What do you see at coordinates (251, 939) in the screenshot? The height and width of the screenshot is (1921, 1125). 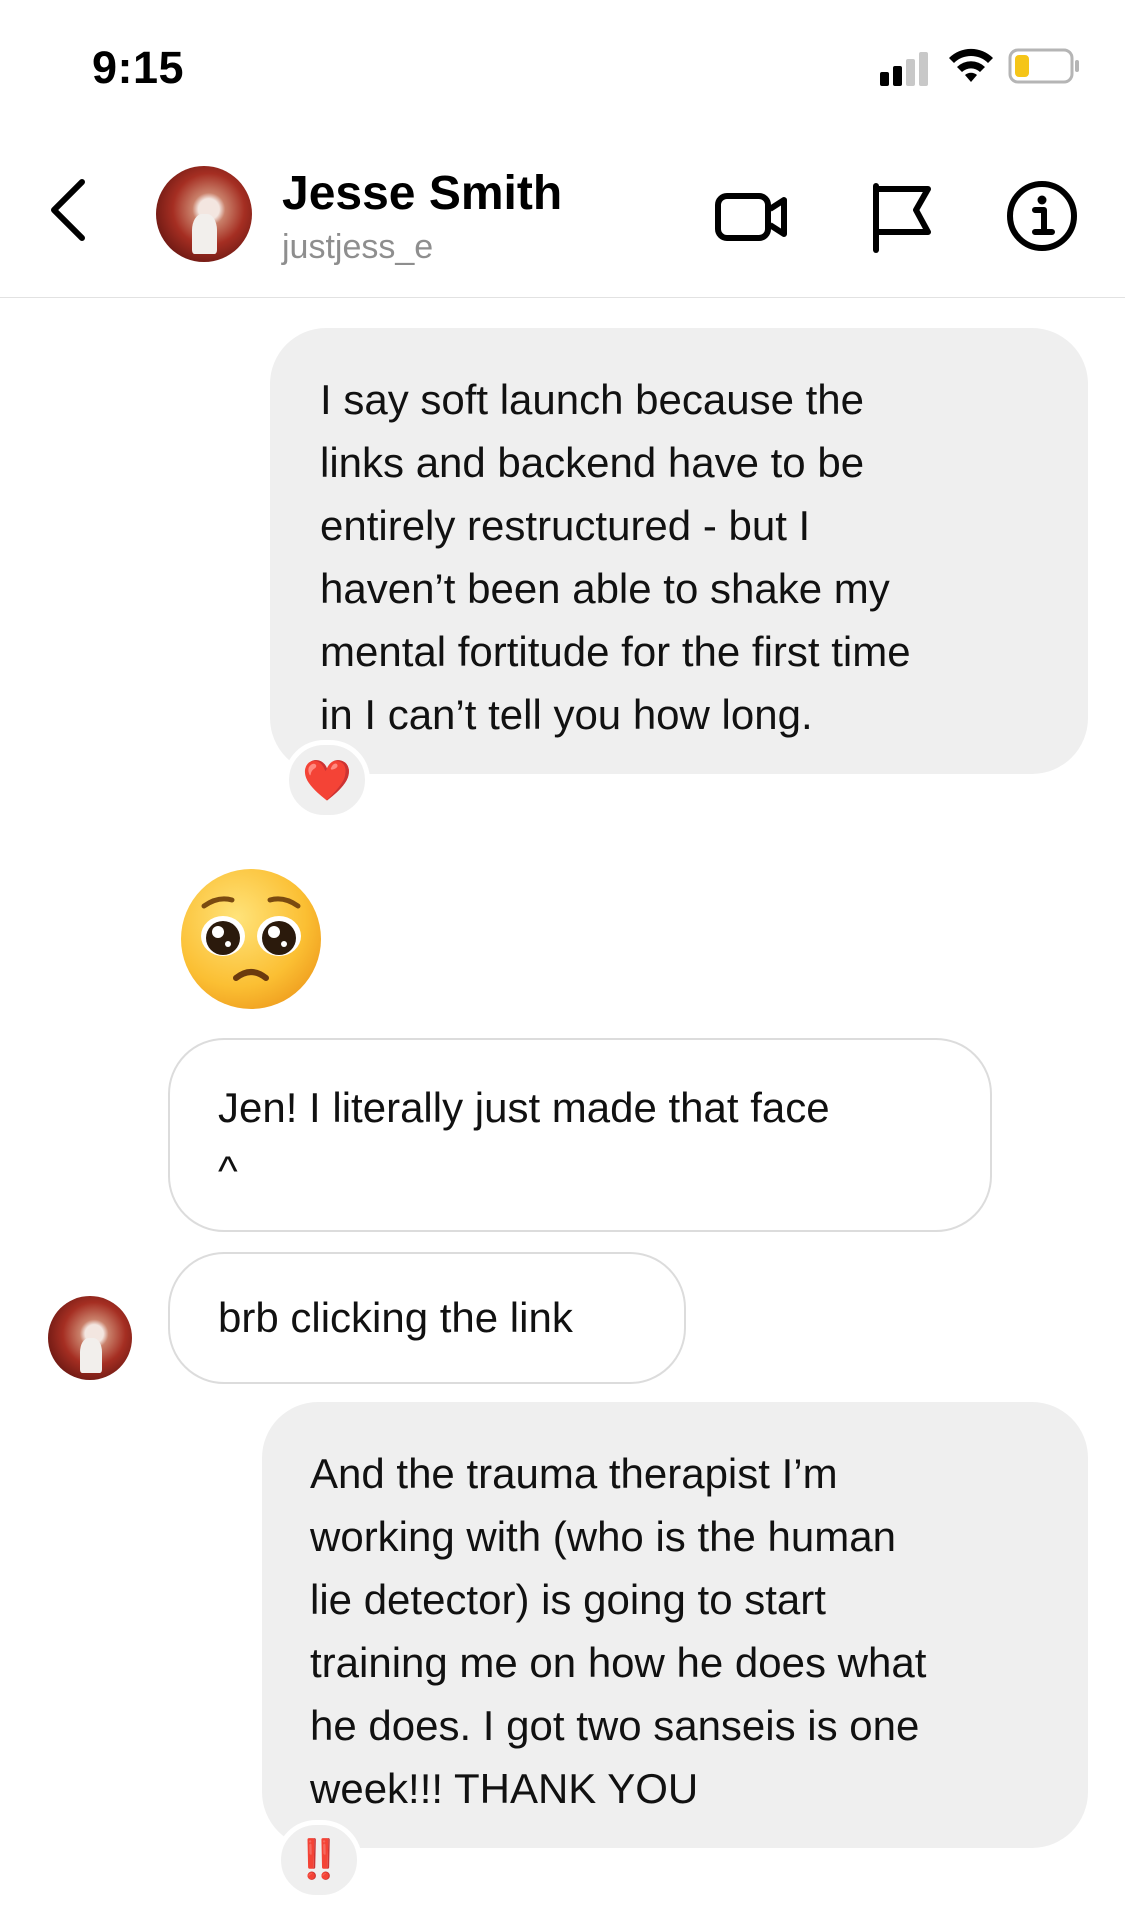 I see `pleading-face-emoji-icon` at bounding box center [251, 939].